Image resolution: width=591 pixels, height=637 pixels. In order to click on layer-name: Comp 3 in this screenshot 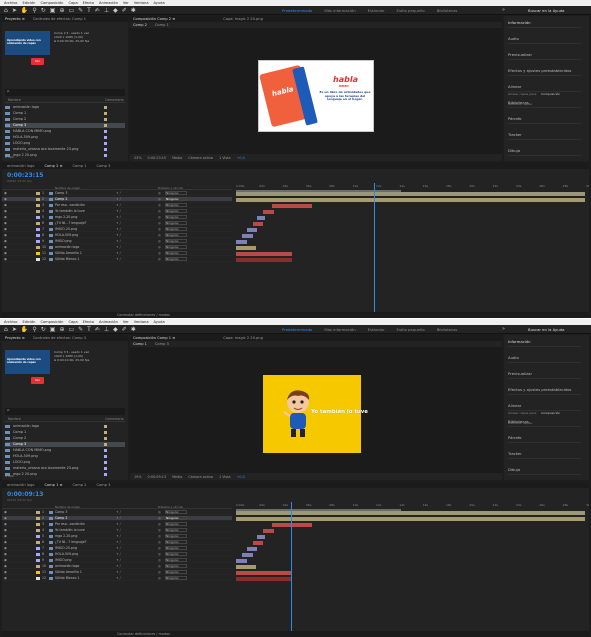, I will do `click(85, 512)`.